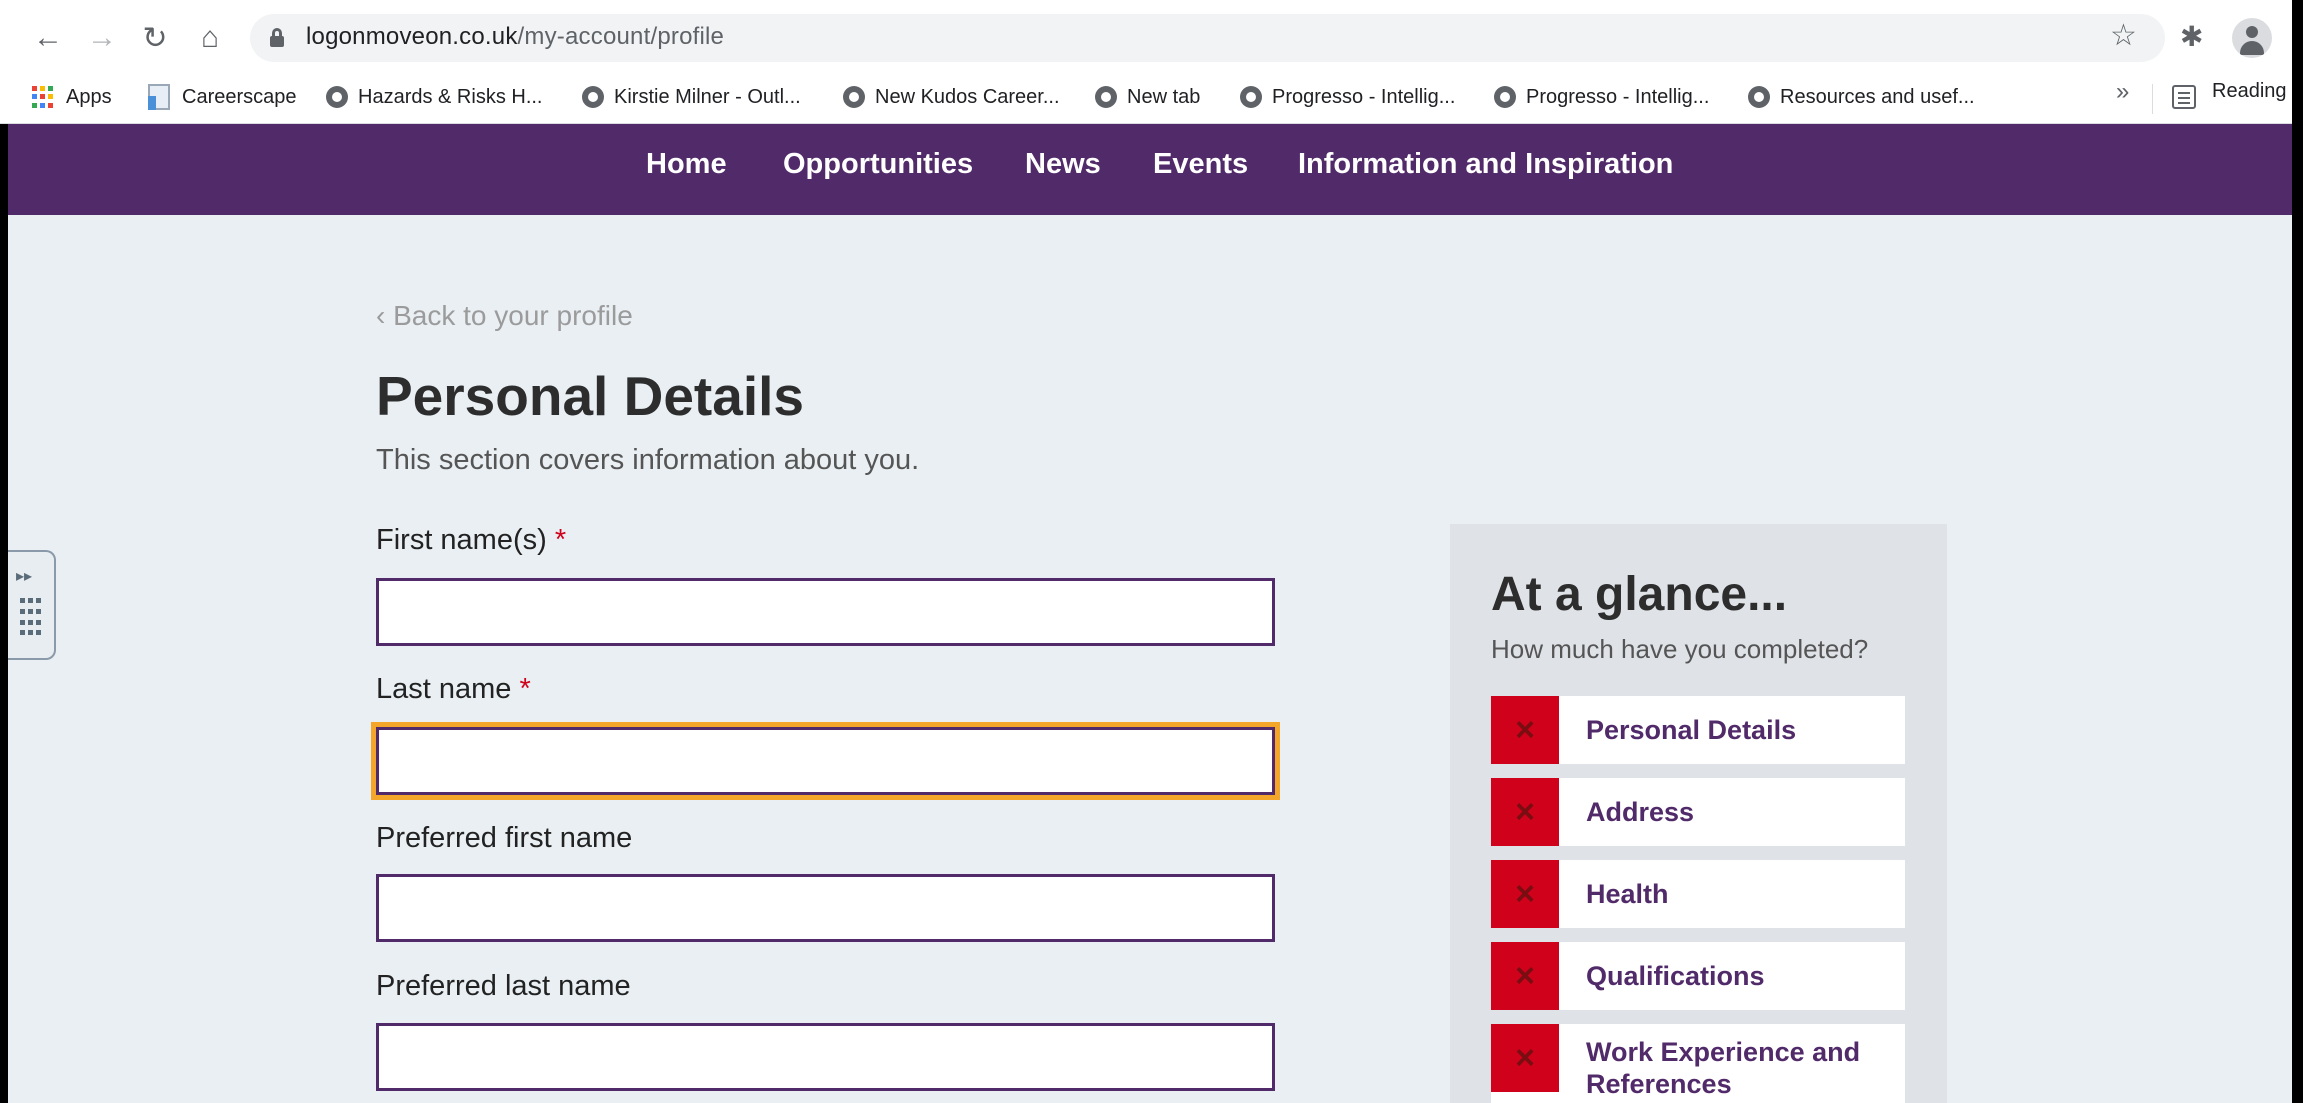 The image size is (2303, 1103). I want to click on document-icon, so click(159, 97).